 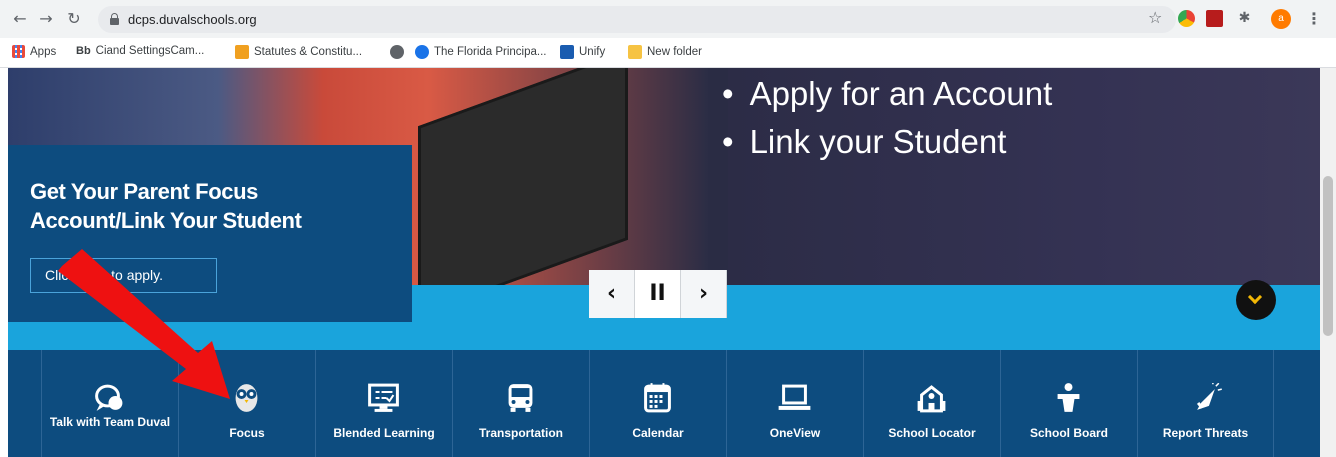 I want to click on url-text: dcps.duvalschools.org, so click(x=192, y=19).